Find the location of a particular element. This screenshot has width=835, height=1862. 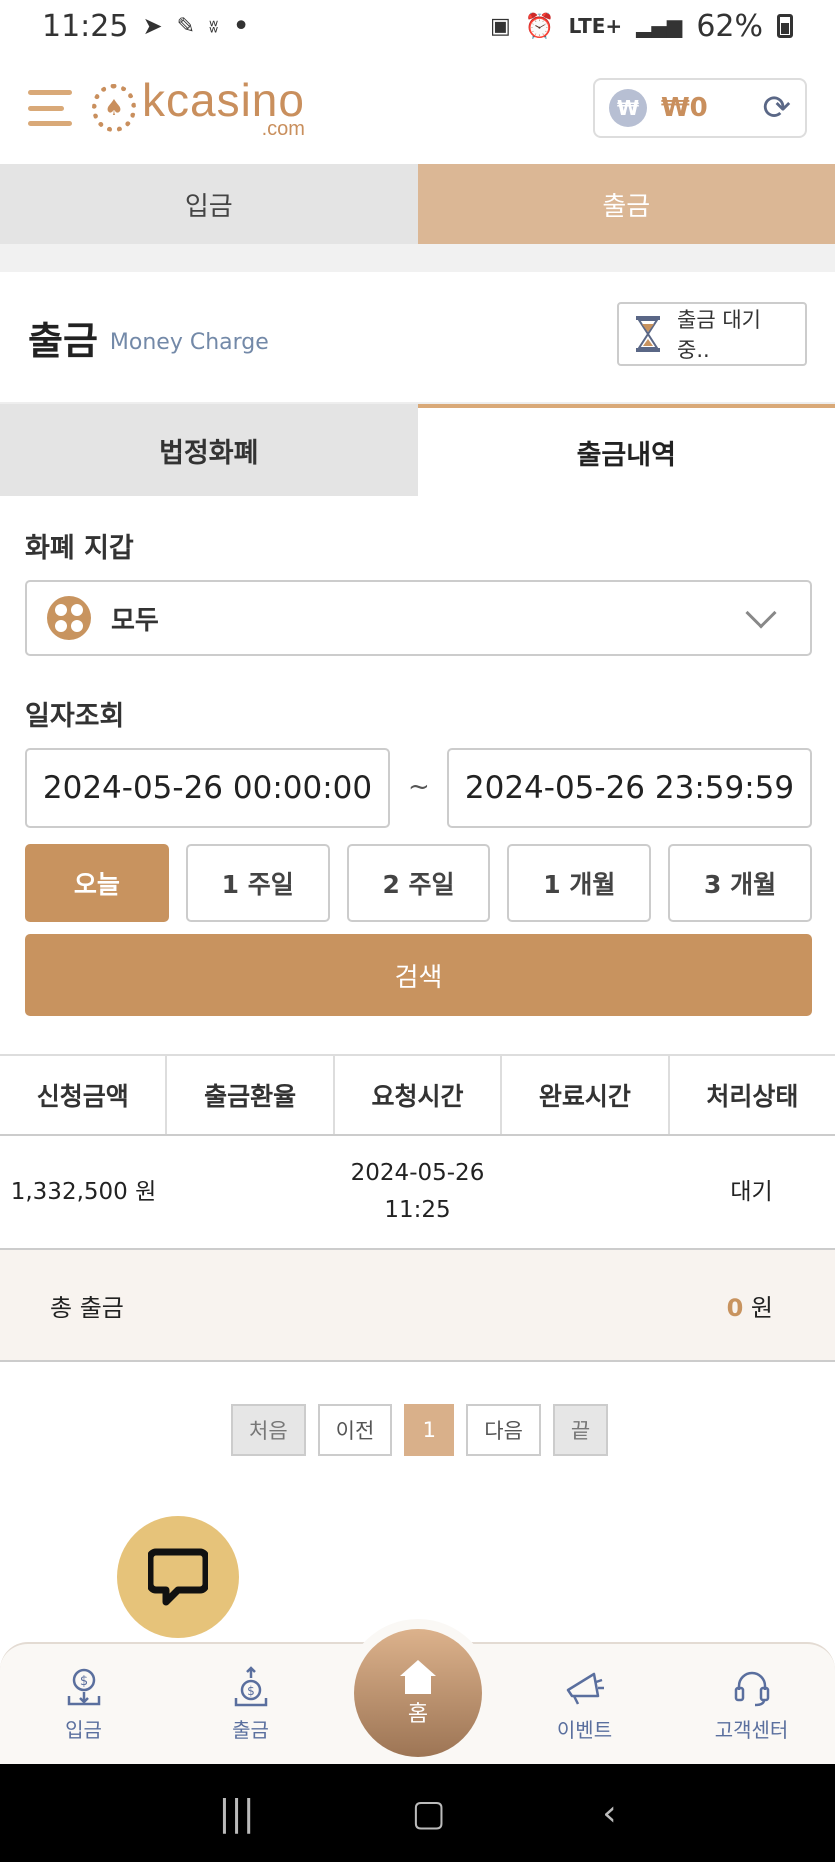

megaphone-icon is located at coordinates (585, 1688).